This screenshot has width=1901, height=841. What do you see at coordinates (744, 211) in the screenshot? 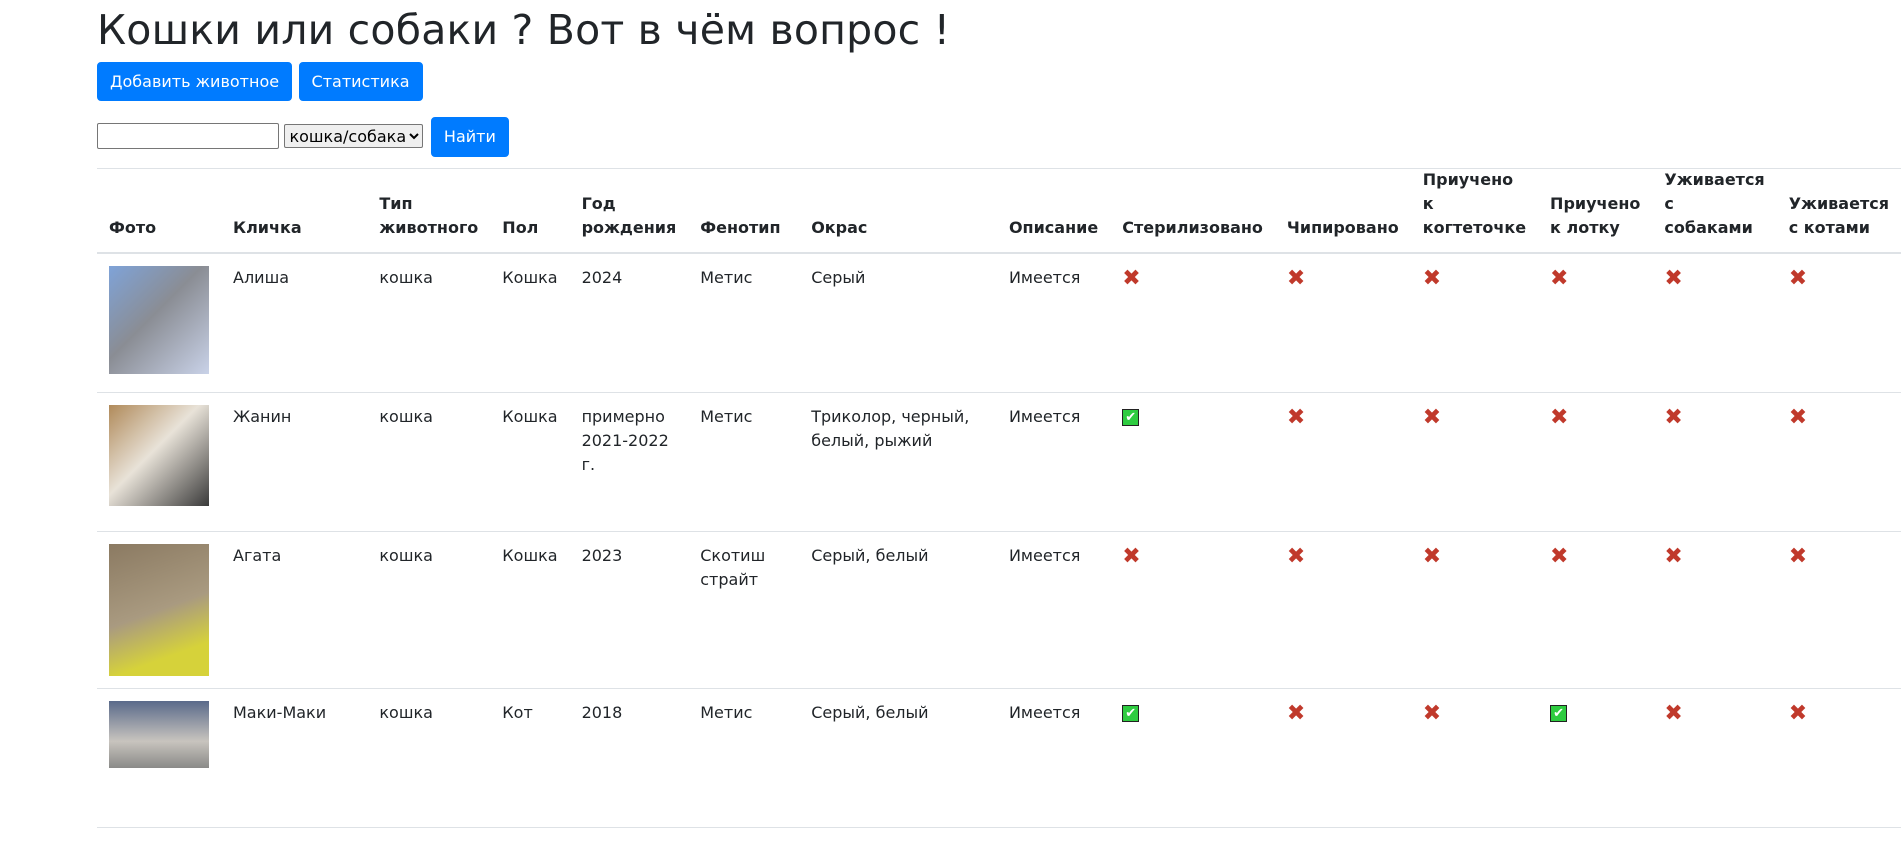
I see `col-phenotype: Фенотип` at bounding box center [744, 211].